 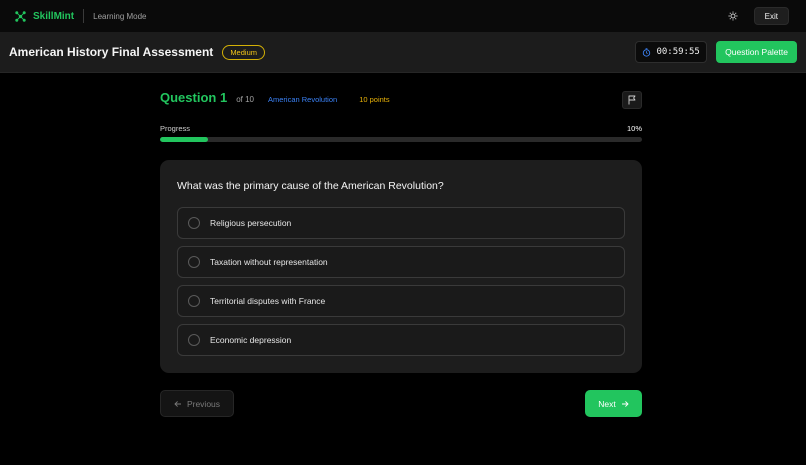 I want to click on next-button: Next, so click(x=613, y=403).